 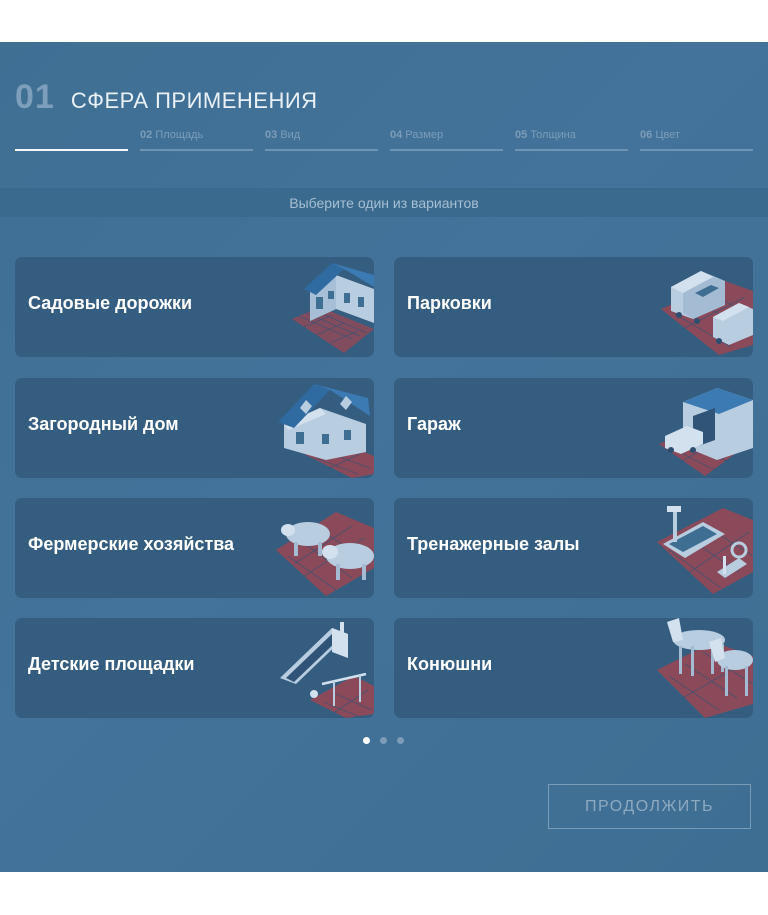 What do you see at coordinates (179, 135) in the screenshot?
I see `step-tab-label: Площадь` at bounding box center [179, 135].